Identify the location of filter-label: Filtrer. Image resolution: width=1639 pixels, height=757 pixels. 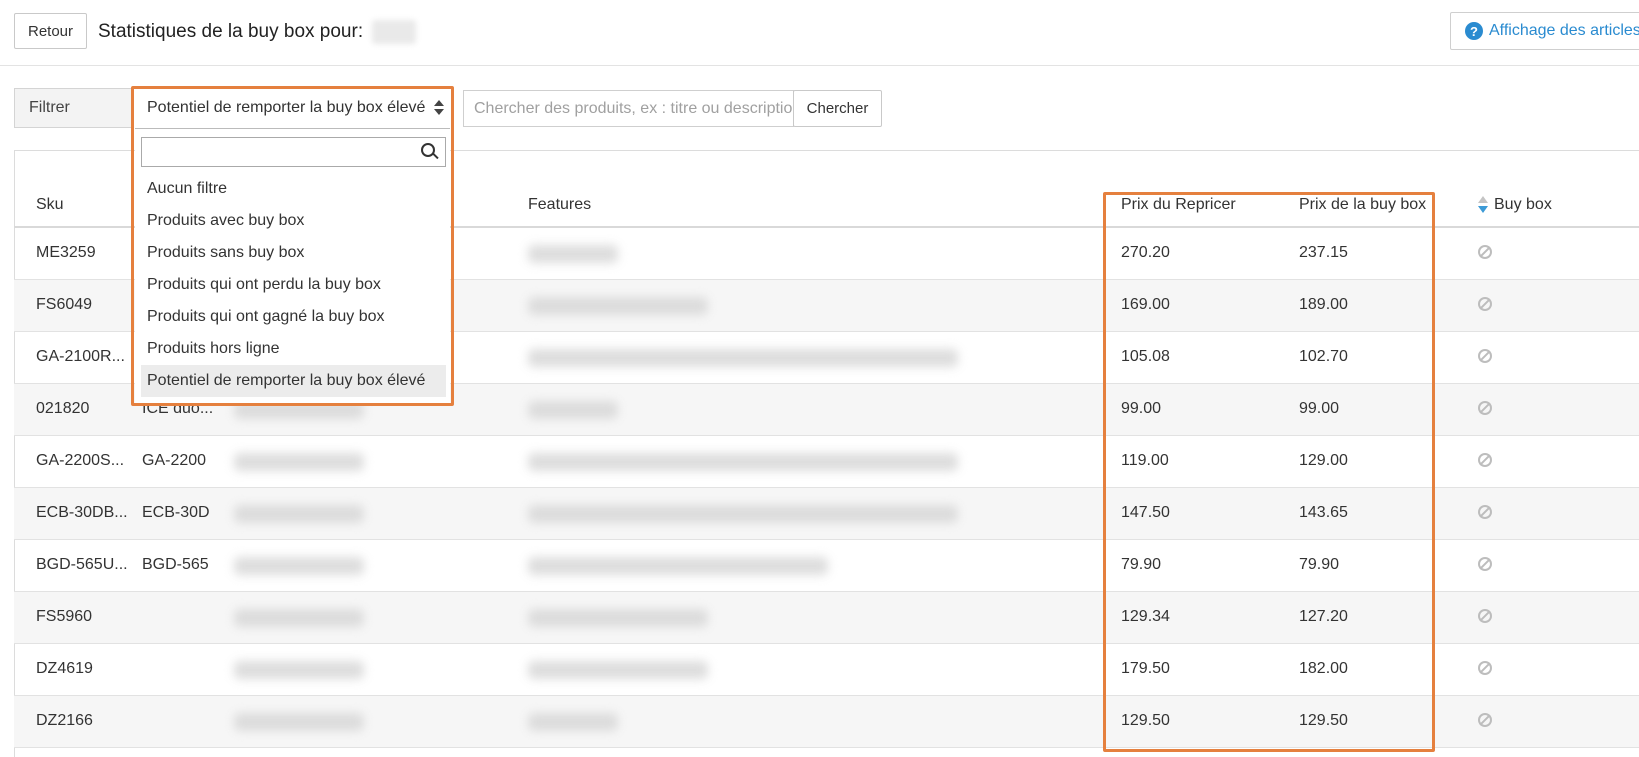
(74, 108).